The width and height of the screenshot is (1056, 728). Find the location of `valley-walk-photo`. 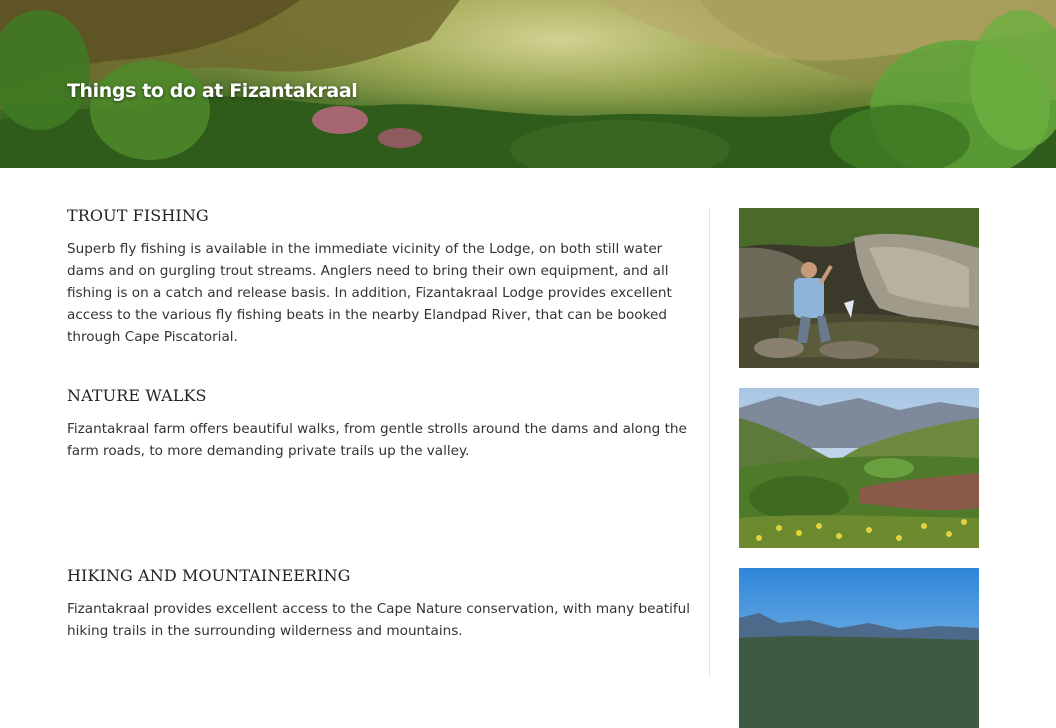

valley-walk-photo is located at coordinates (859, 468).